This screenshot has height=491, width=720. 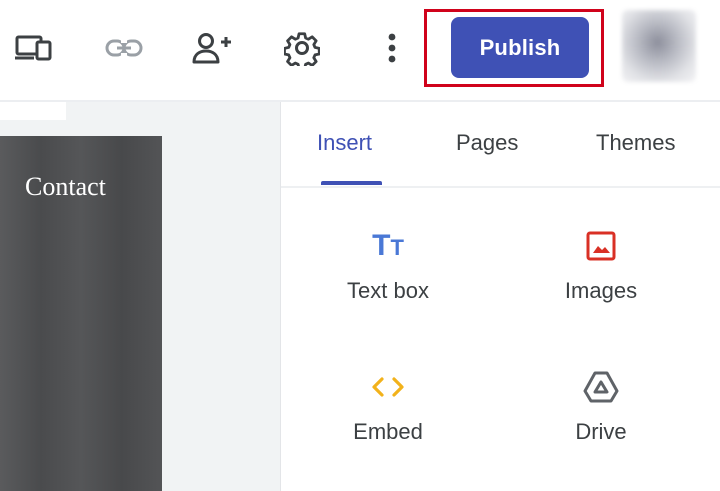 I want to click on tab-insert: Insert, so click(x=344, y=143).